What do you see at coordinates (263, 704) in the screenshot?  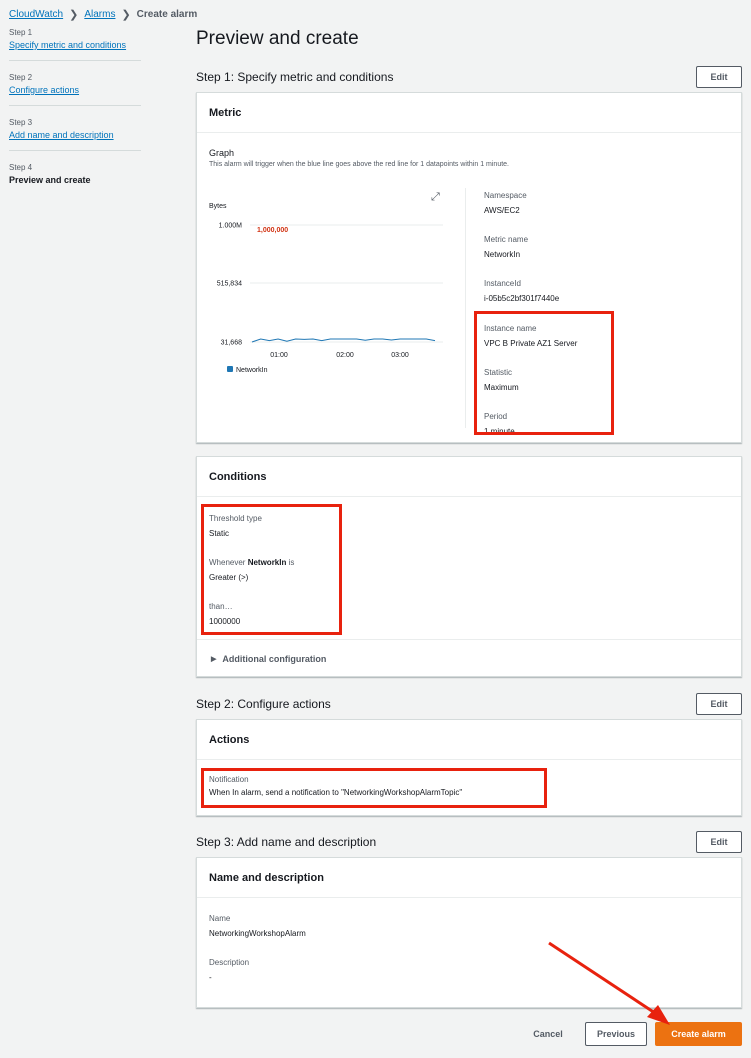 I see `step2-heading: Step 2: Configure actions` at bounding box center [263, 704].